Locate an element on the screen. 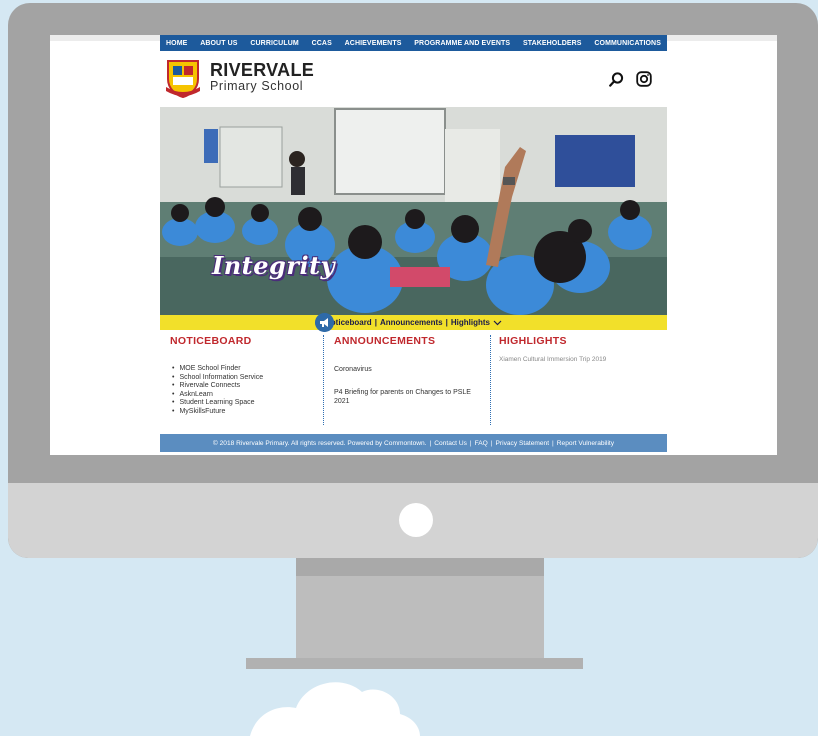 The image size is (818, 736). hero-caption: Integrity is located at coordinates (274, 265).